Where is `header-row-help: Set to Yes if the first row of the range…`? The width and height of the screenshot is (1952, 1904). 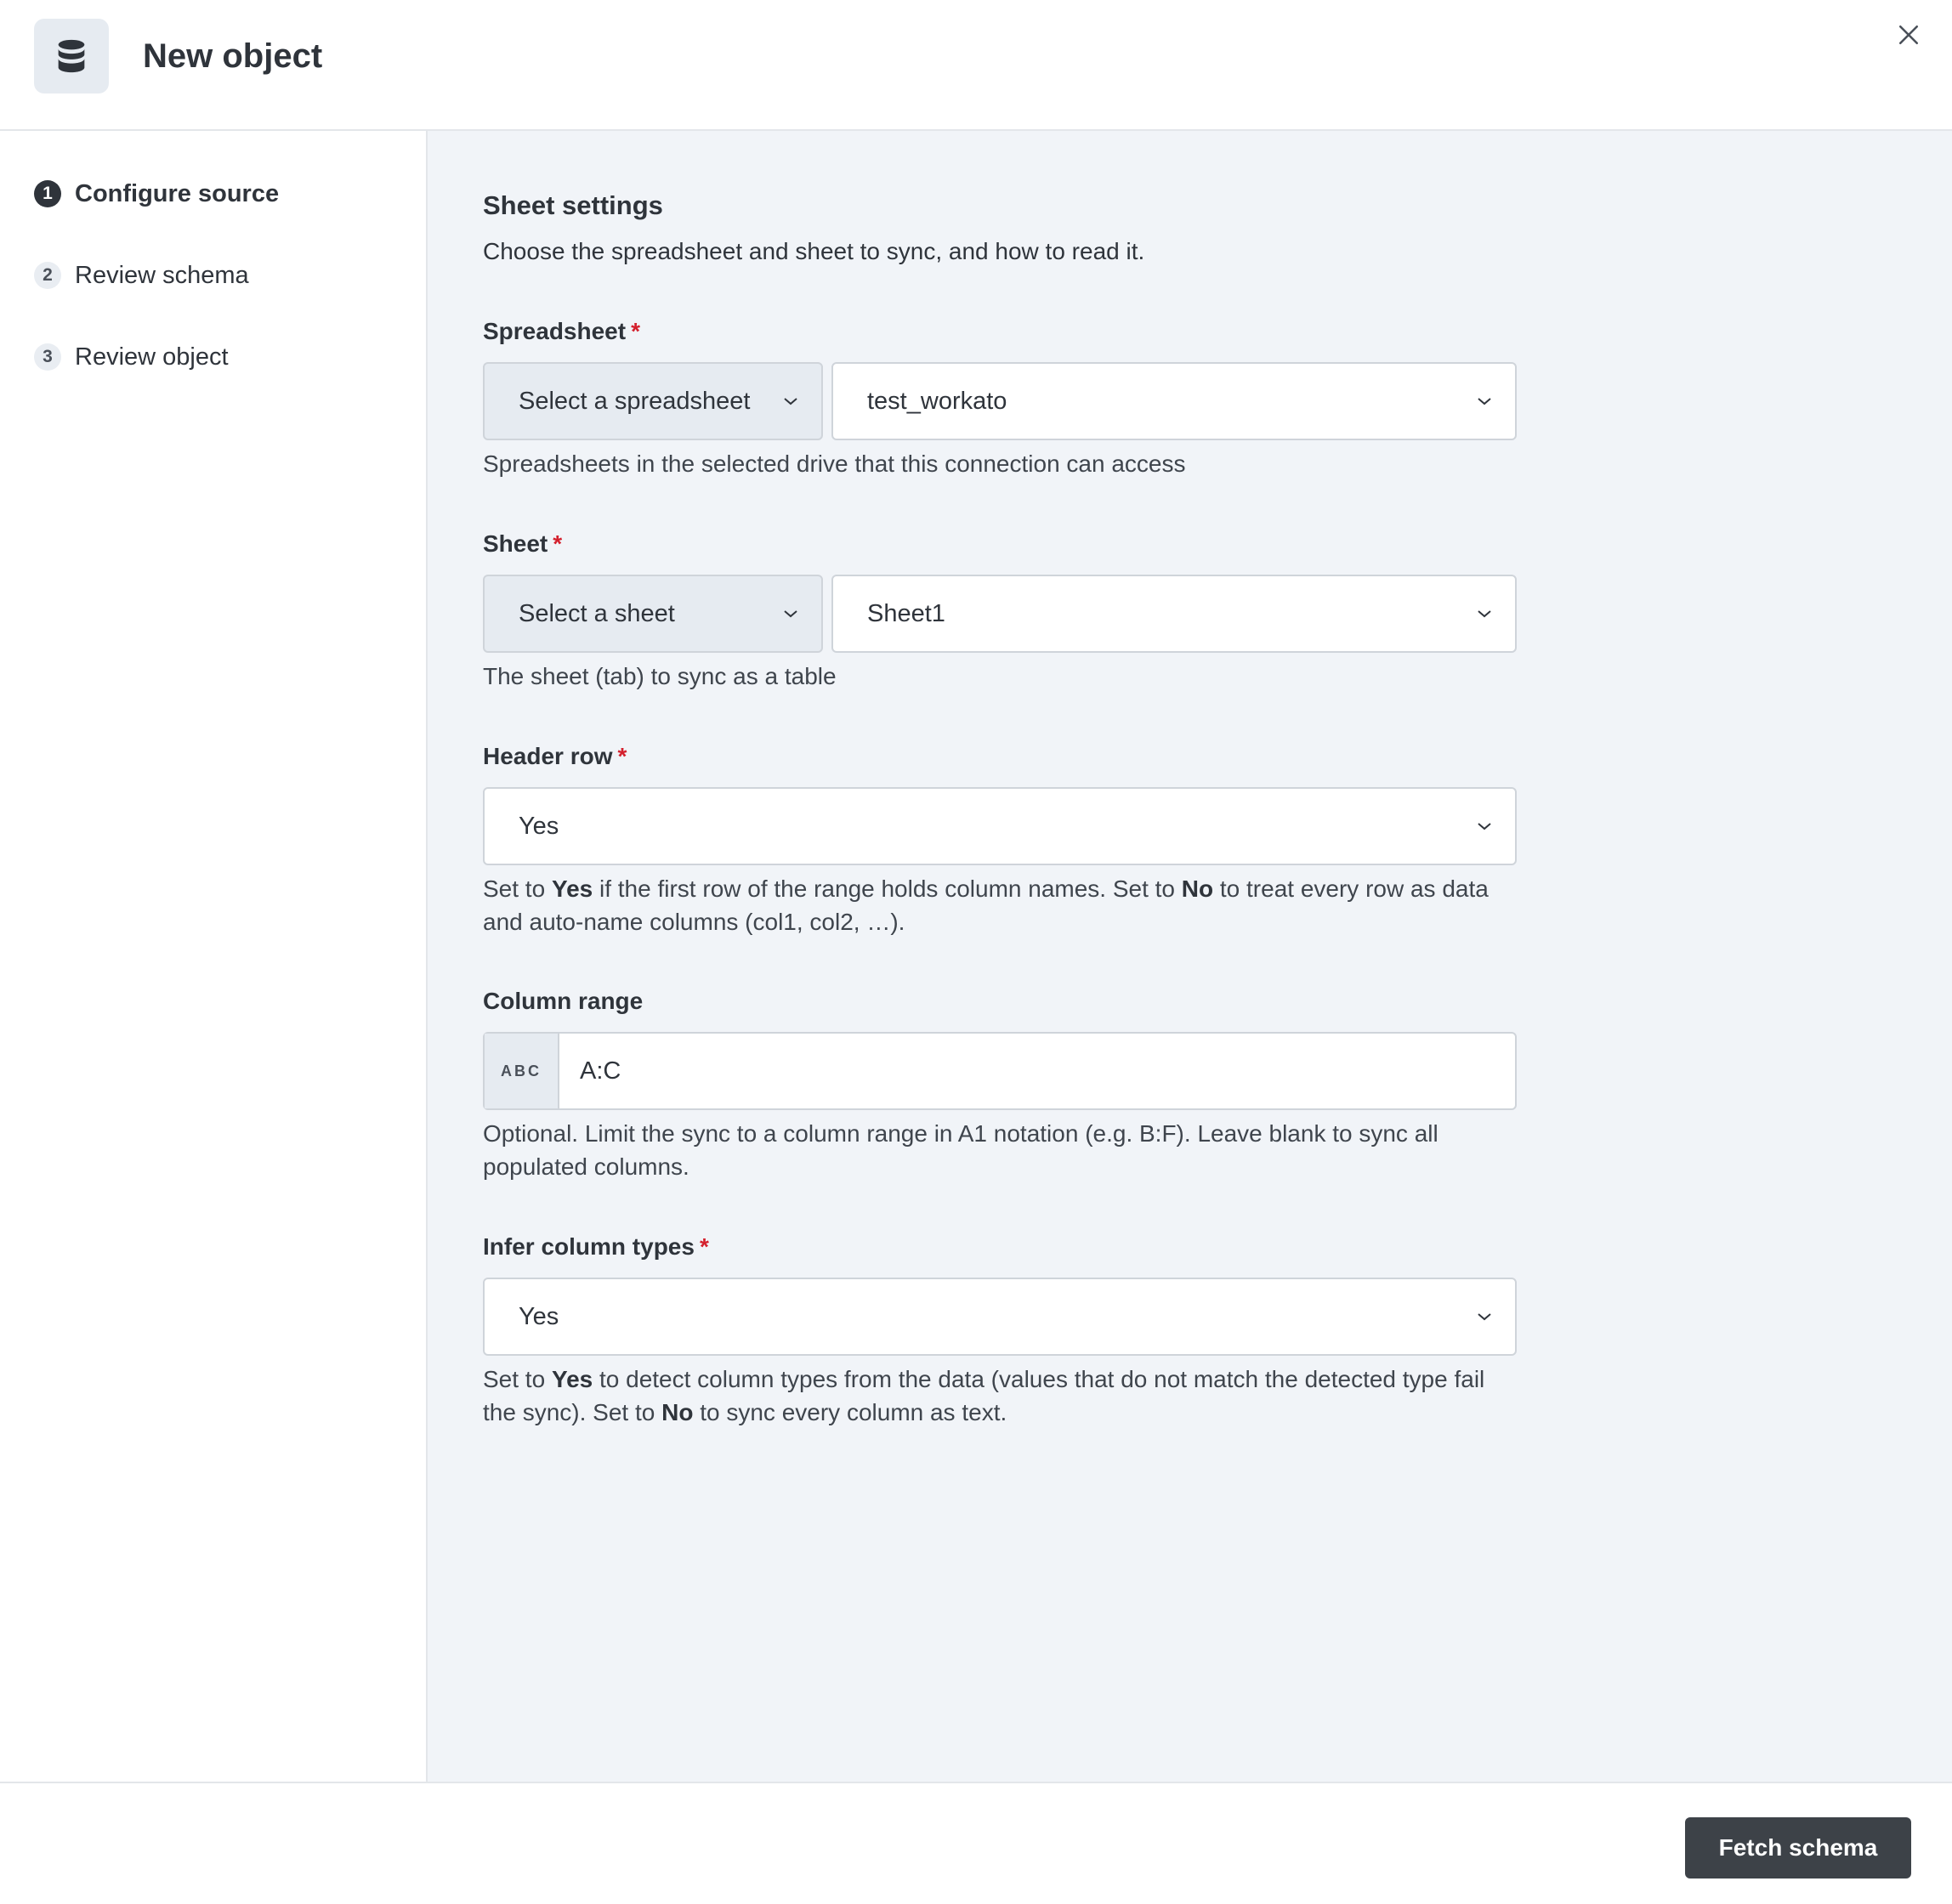 header-row-help: Set to Yes if the first row of the range… is located at coordinates (1002, 905).